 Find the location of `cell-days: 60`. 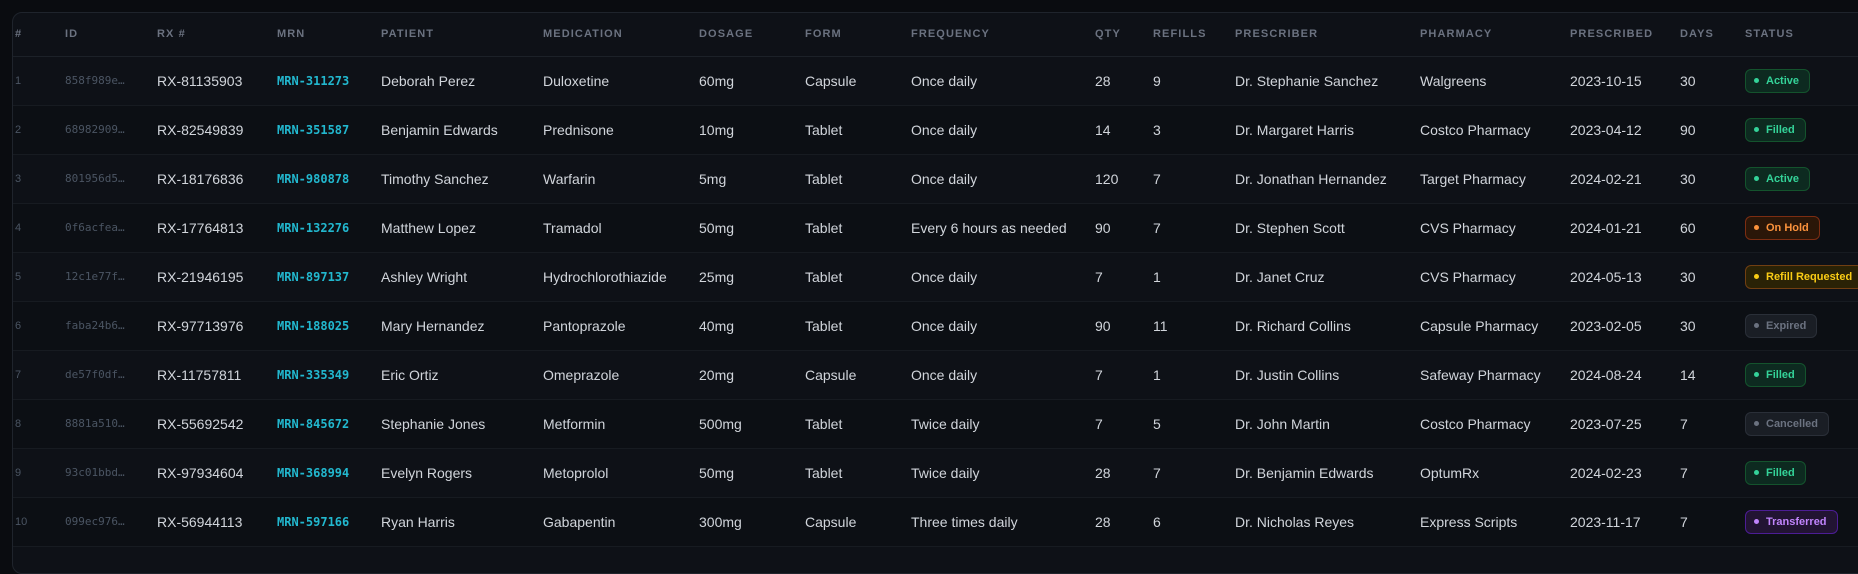

cell-days: 60 is located at coordinates (1688, 227).